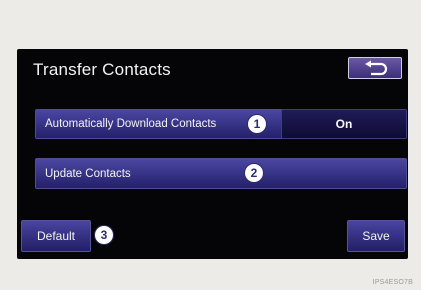 The width and height of the screenshot is (421, 290). Describe the element at coordinates (344, 124) in the screenshot. I see `auto-download-value: On` at that location.